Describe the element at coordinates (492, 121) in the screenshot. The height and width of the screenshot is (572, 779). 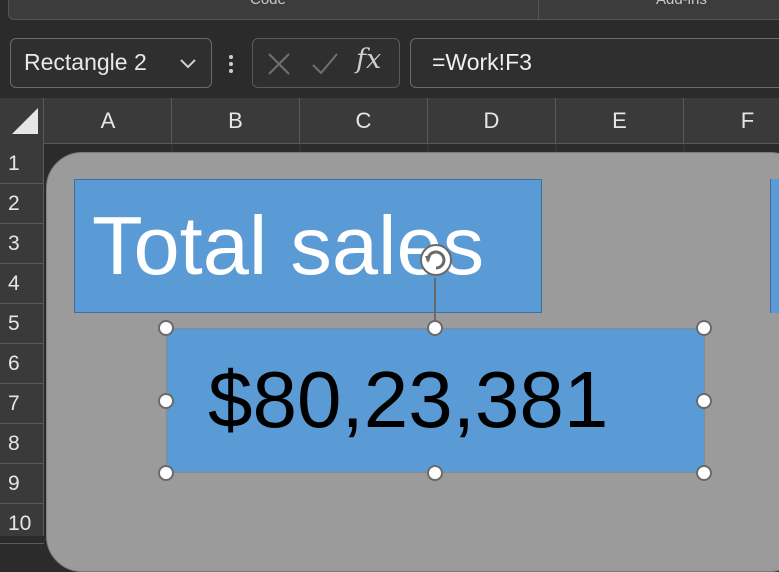
I see `column-header-d: D` at that location.